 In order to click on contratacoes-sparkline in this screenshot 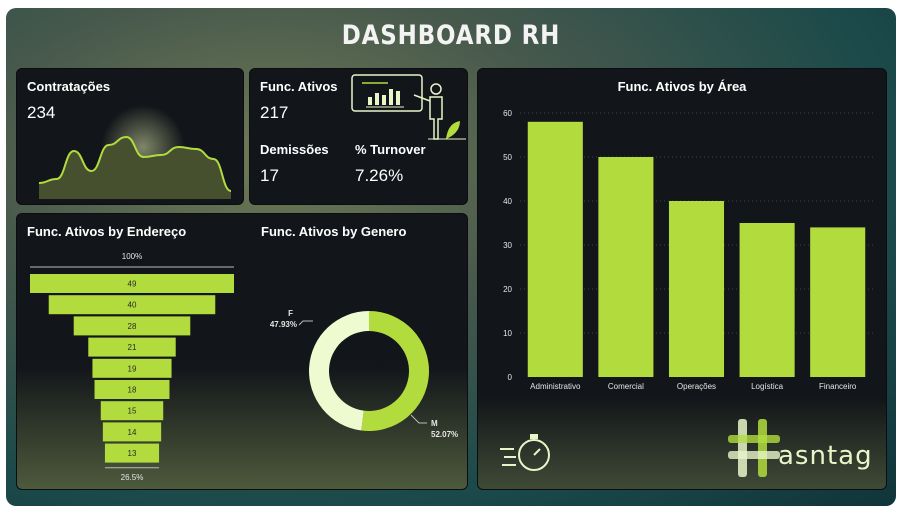, I will do `click(135, 152)`.